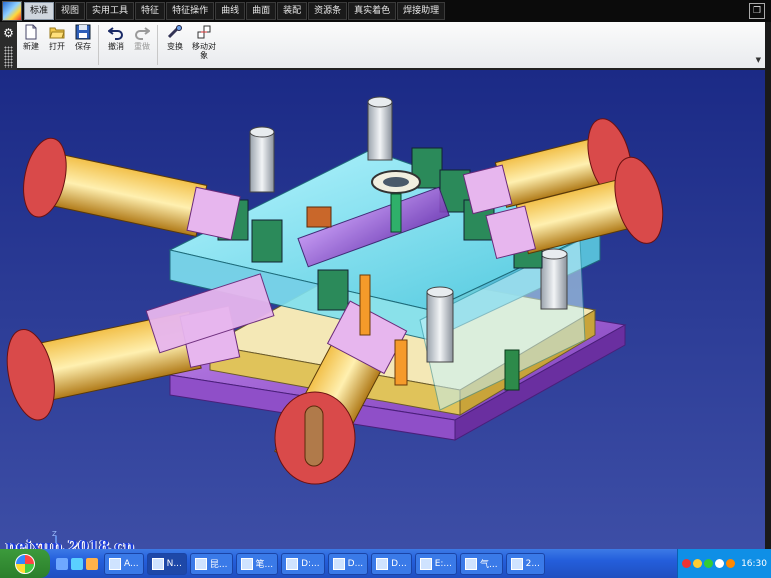  What do you see at coordinates (175, 46) in the screenshot?
I see `transform-button-label: 变换` at bounding box center [175, 46].